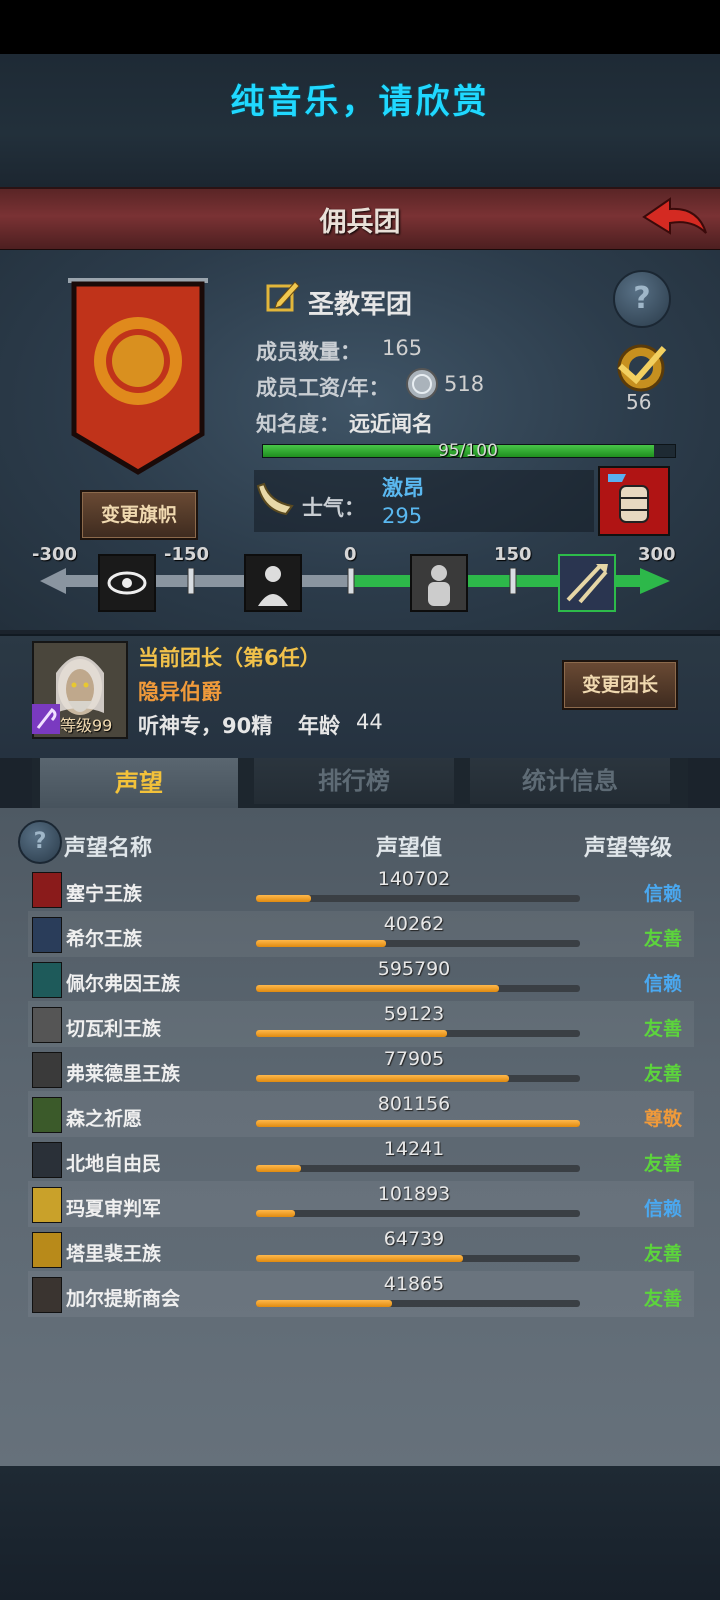 Image resolution: width=720 pixels, height=1600 pixels. I want to click on edit-icon, so click(283, 296).